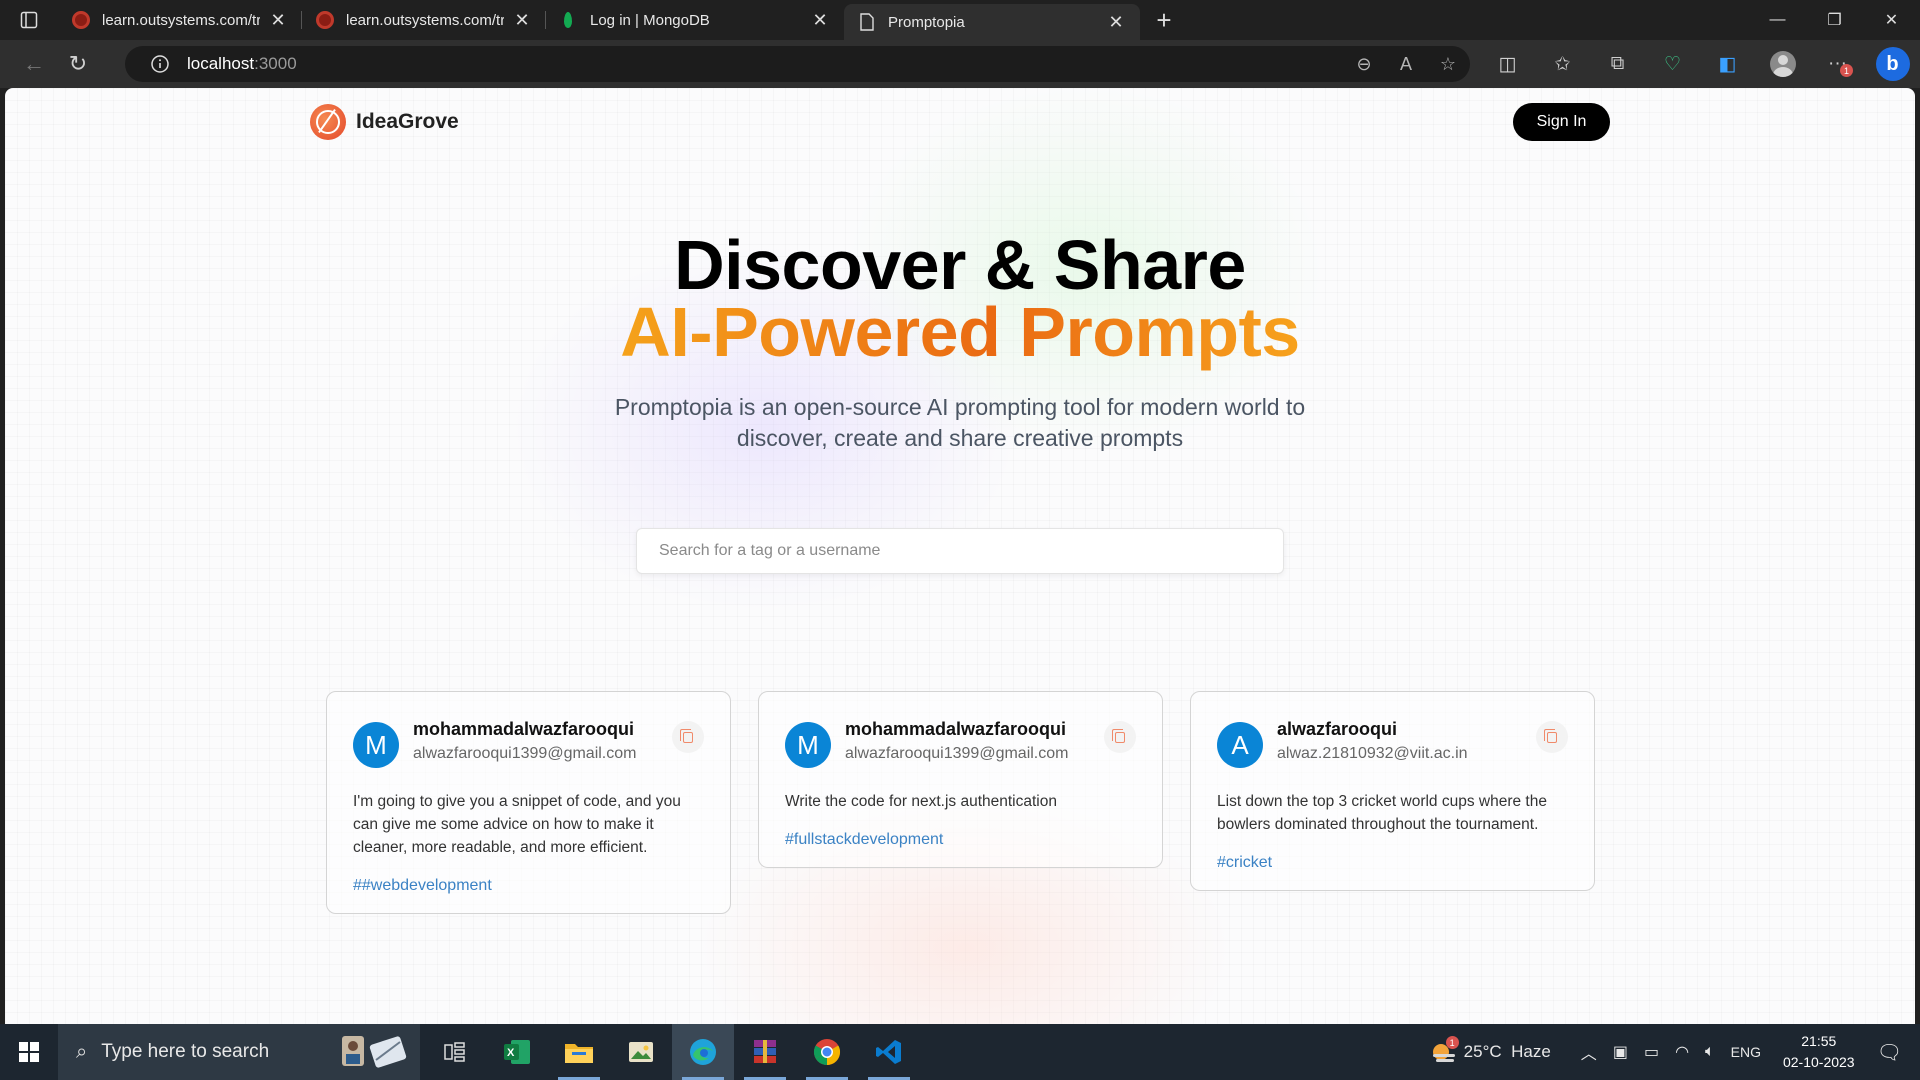 This screenshot has width=1920, height=1080. I want to click on task-view-icon, so click(454, 1052).